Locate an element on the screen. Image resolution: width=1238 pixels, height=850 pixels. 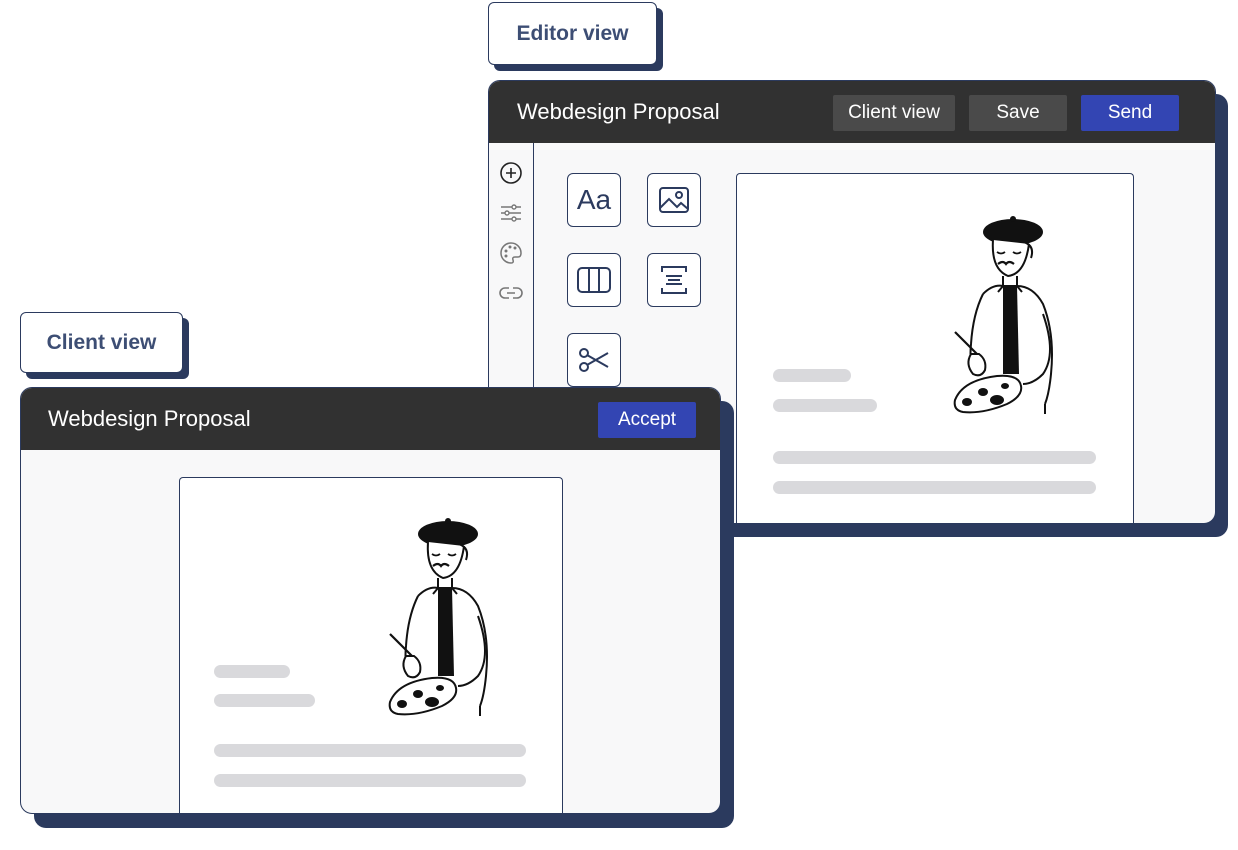
client-view-button: Client view is located at coordinates (894, 113).